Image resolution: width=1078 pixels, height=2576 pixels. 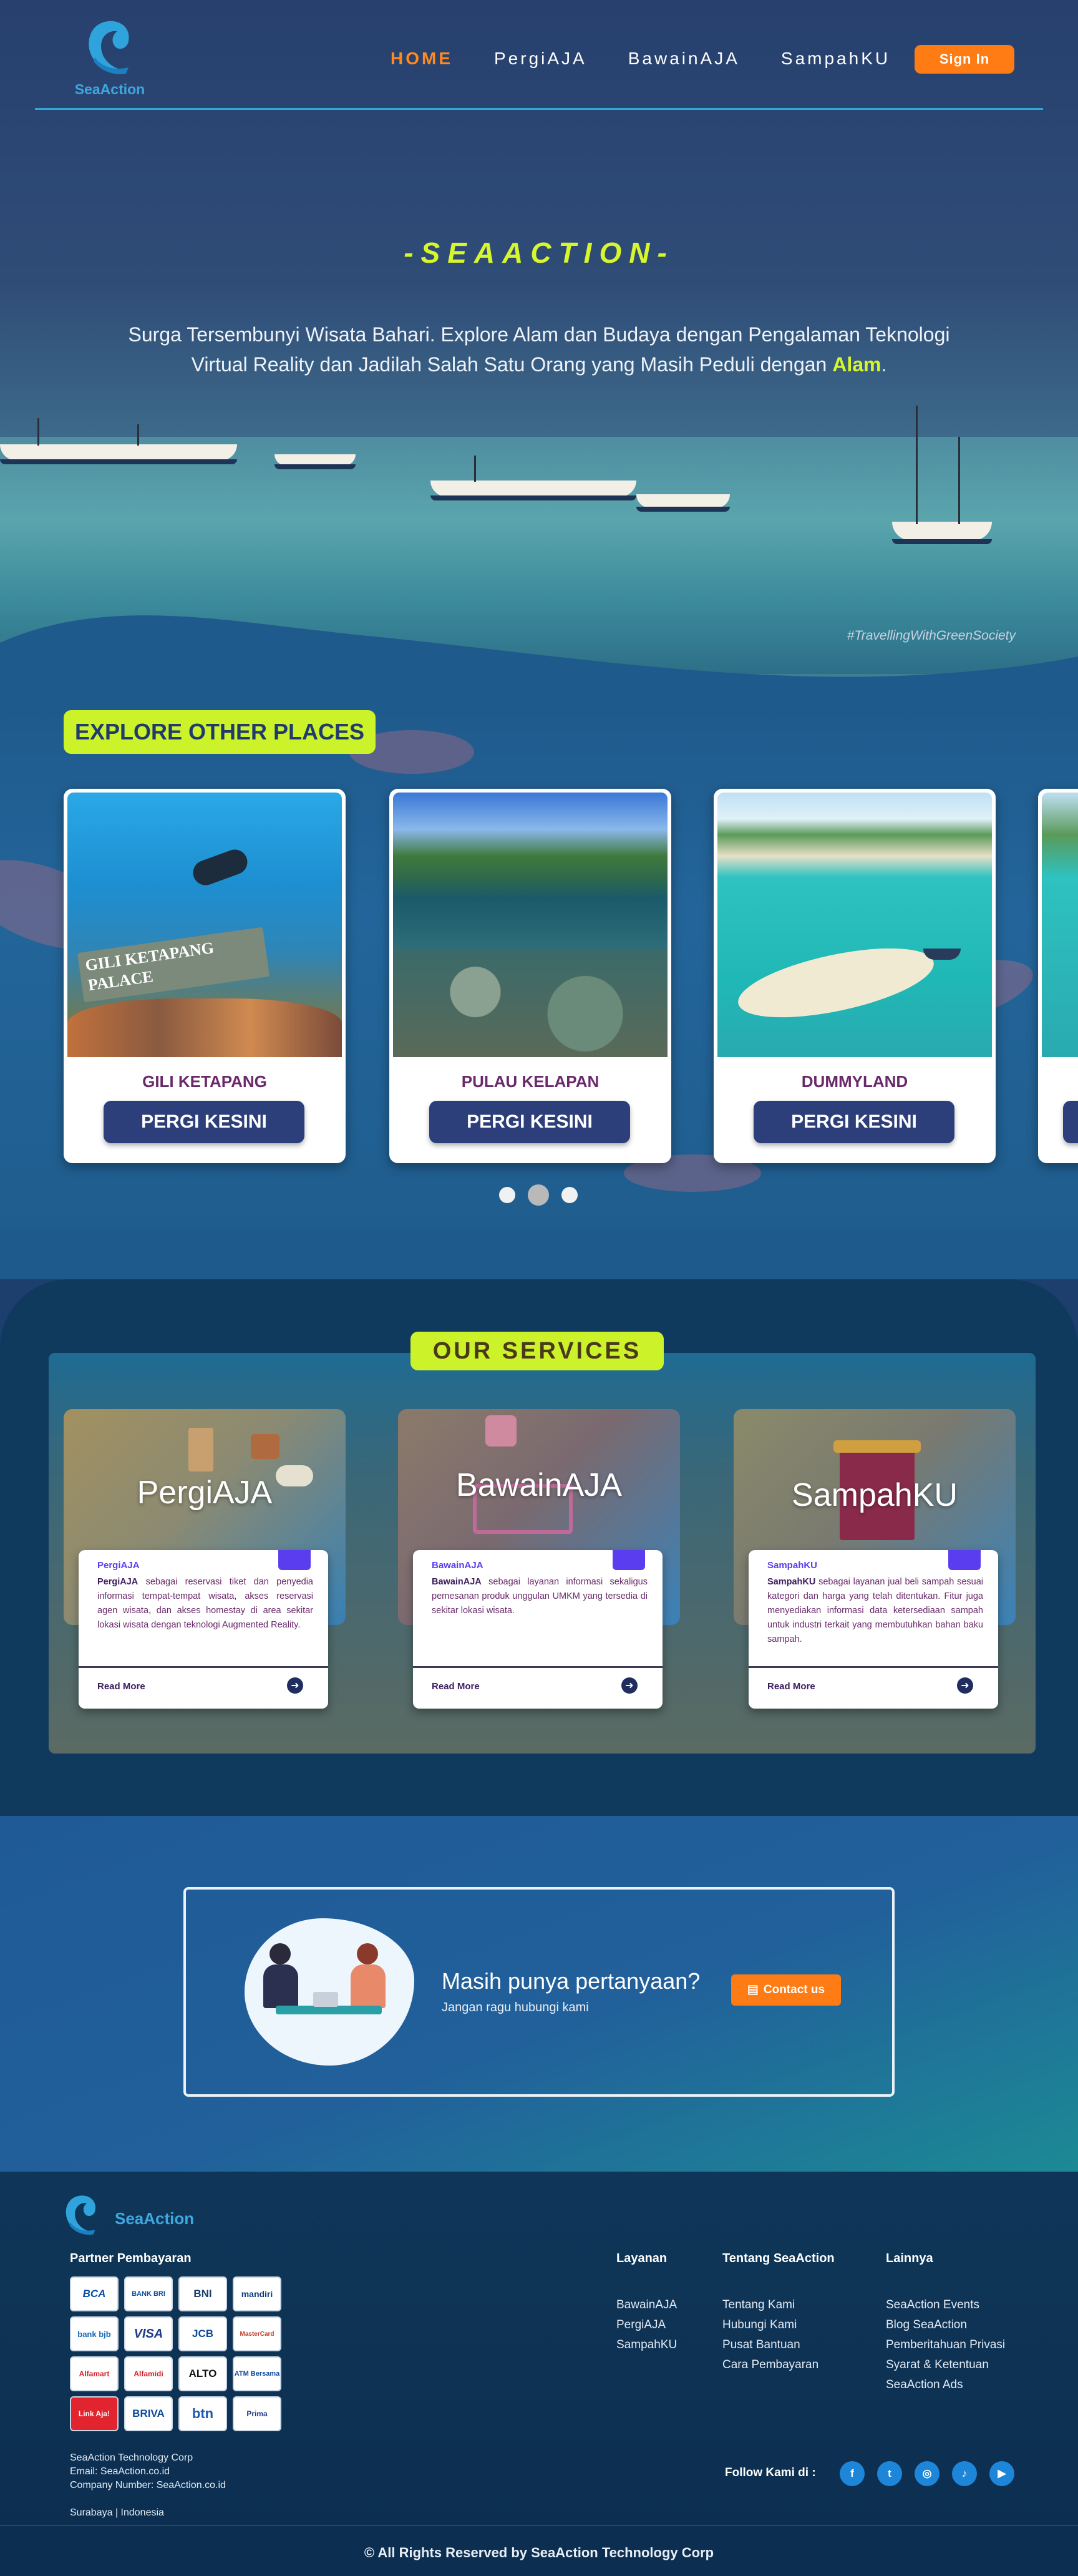 What do you see at coordinates (1001, 2473) in the screenshot?
I see `youtube-icon: ▶` at bounding box center [1001, 2473].